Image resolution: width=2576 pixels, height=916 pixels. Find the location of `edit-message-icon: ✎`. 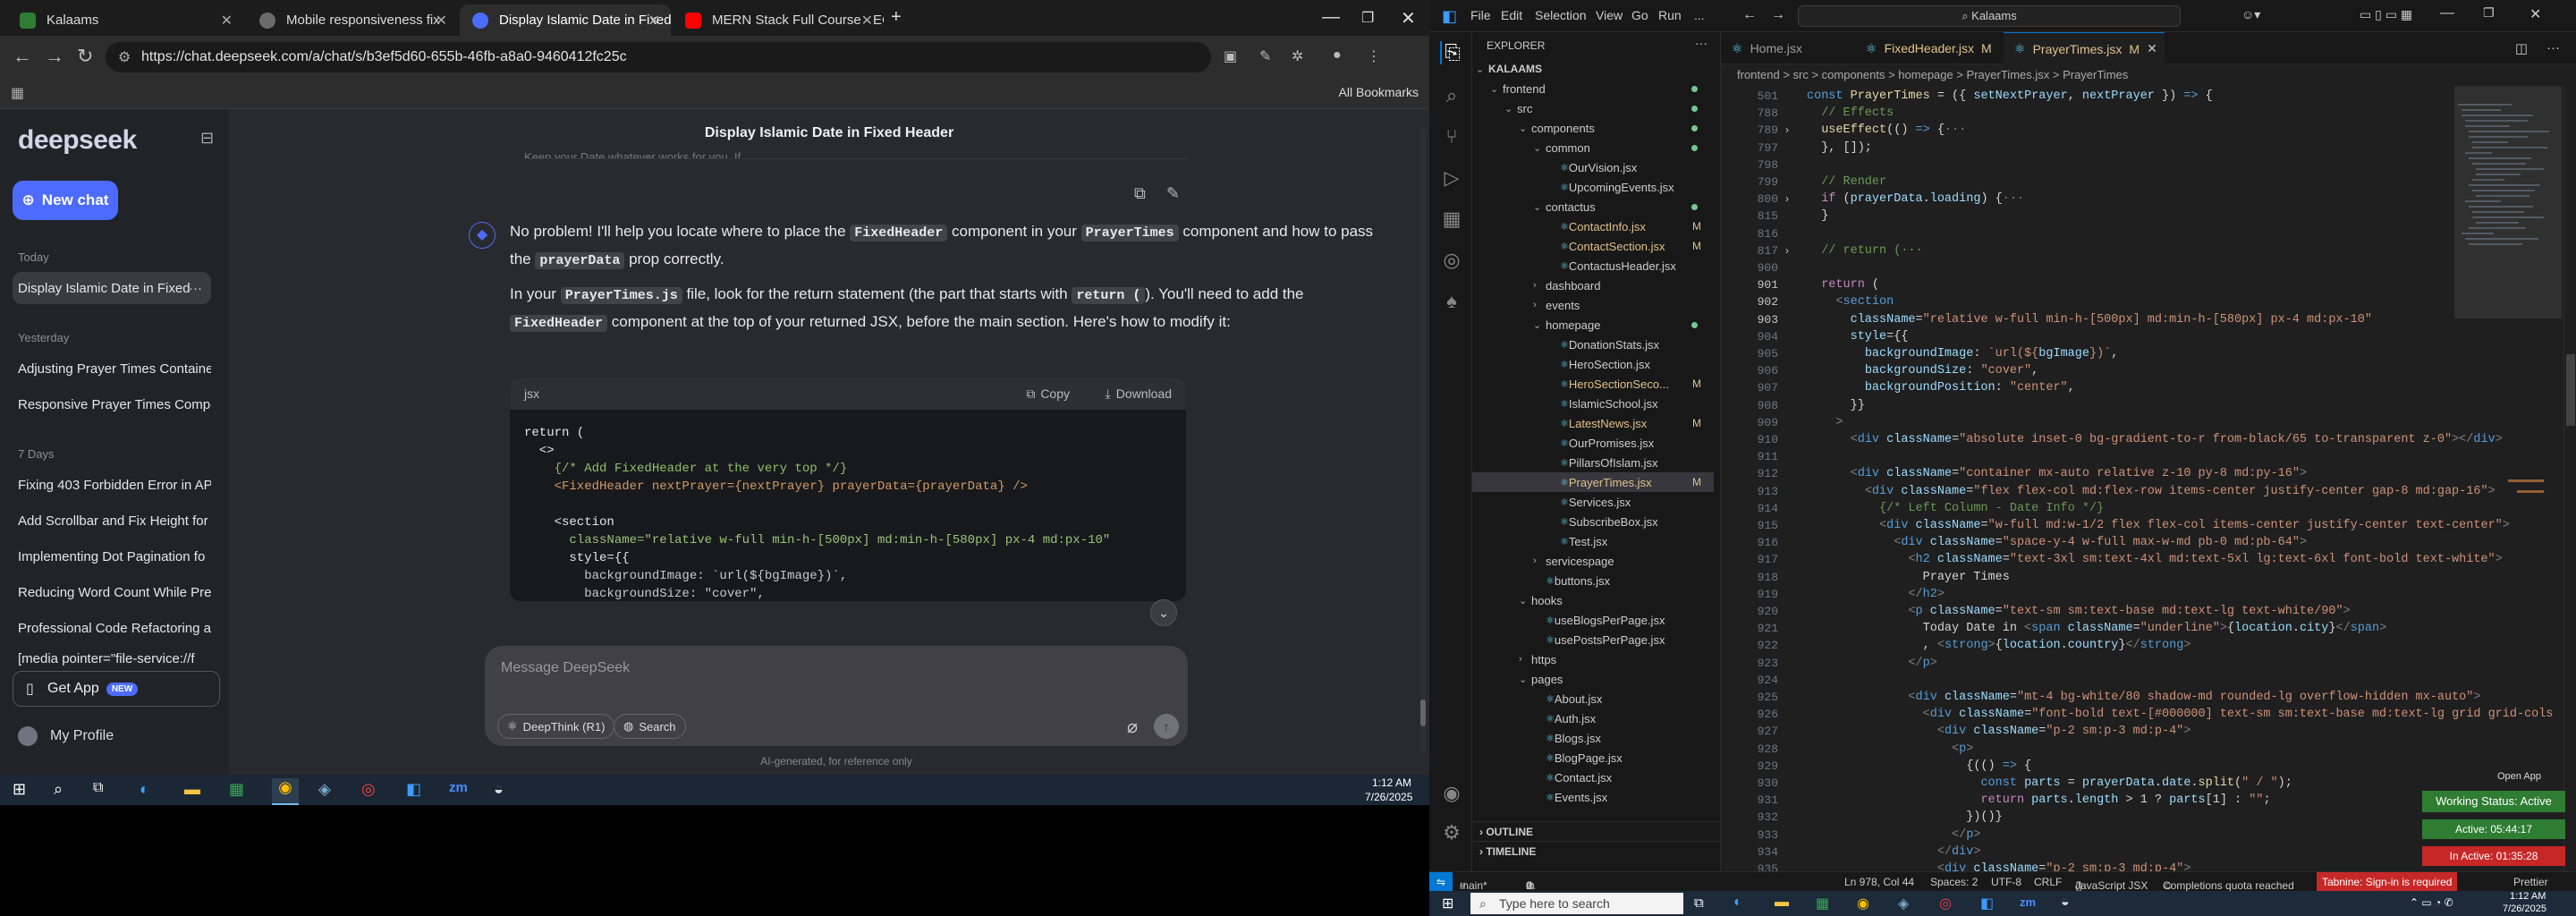

edit-message-icon: ✎ is located at coordinates (1173, 193).